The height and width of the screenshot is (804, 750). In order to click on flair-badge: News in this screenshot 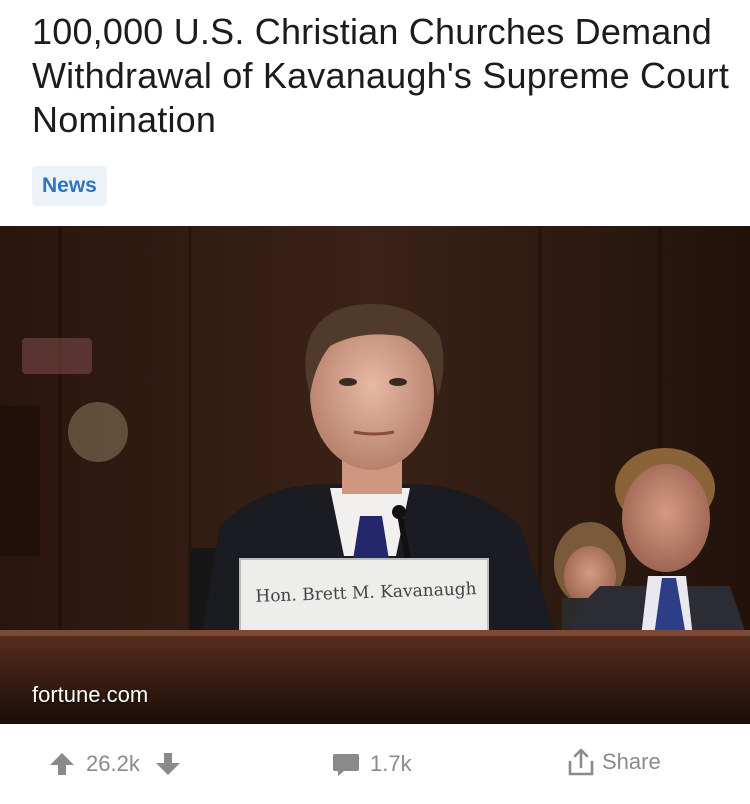, I will do `click(69, 186)`.